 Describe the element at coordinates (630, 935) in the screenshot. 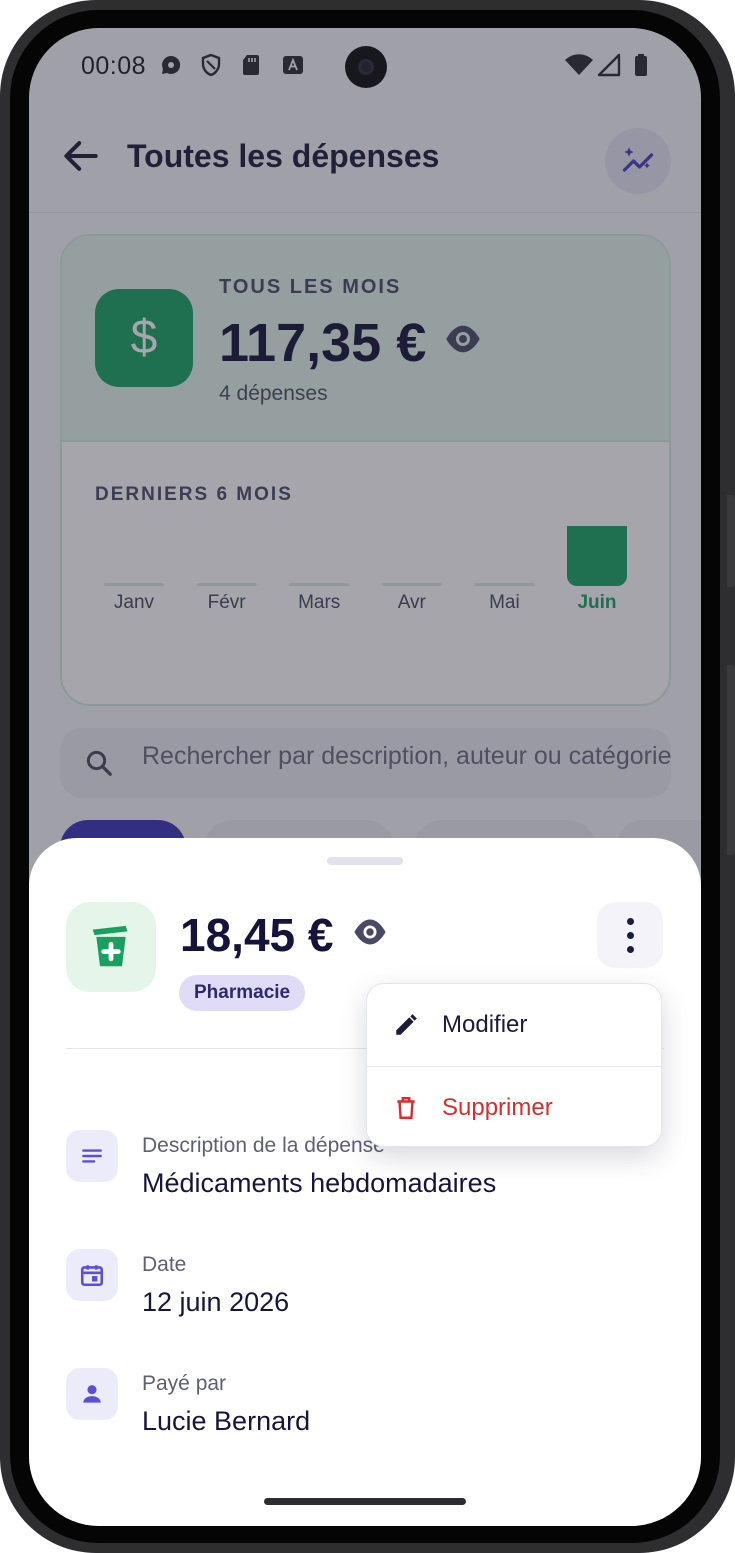

I see `more-options-button` at that location.